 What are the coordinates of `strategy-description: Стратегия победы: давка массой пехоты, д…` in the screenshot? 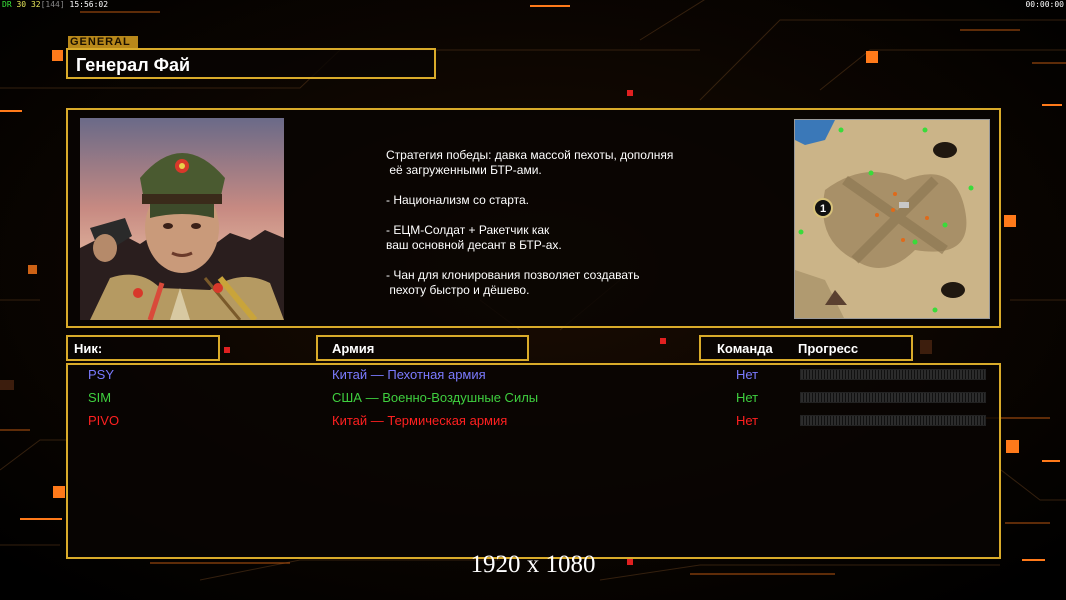 It's located at (530, 222).